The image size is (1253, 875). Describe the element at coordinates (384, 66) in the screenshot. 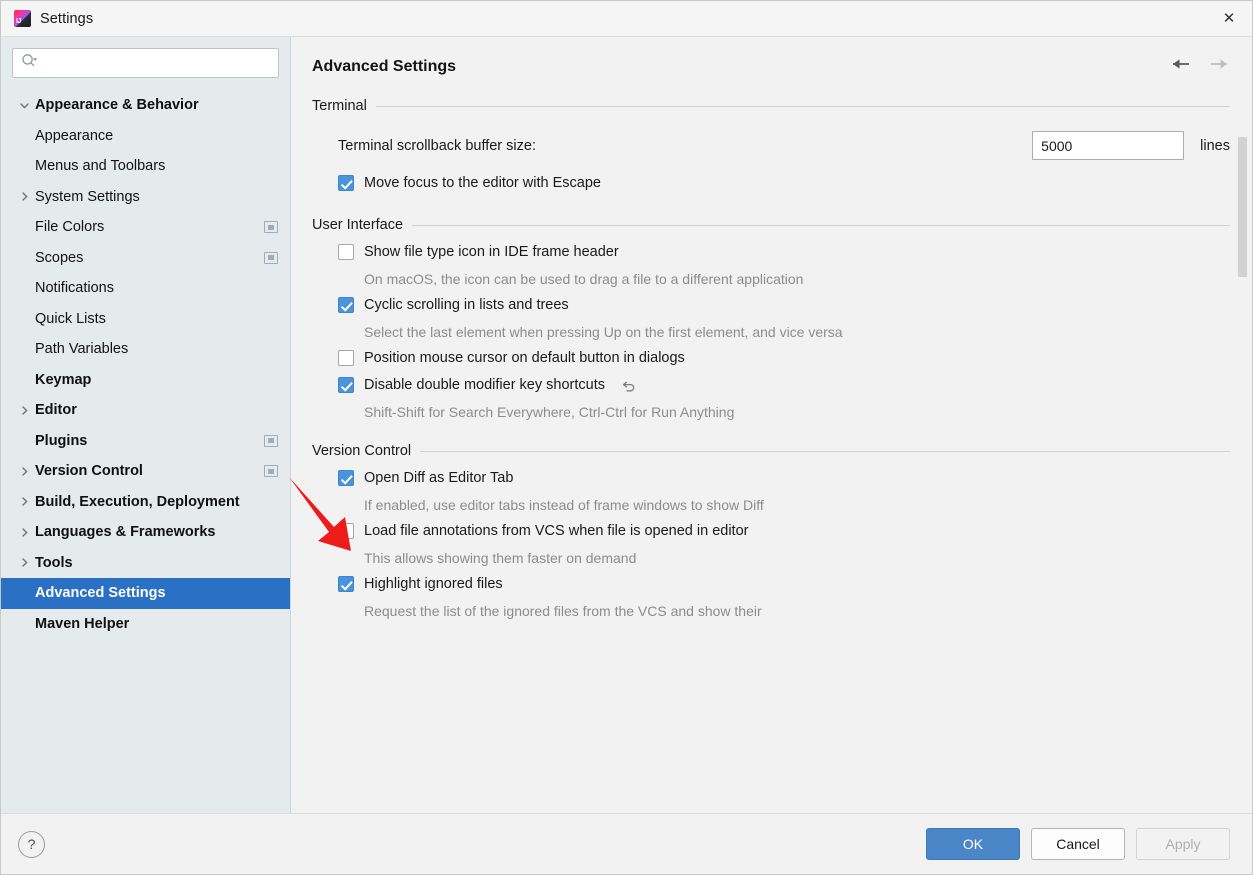

I see `page-title: Advanced Settings` at that location.